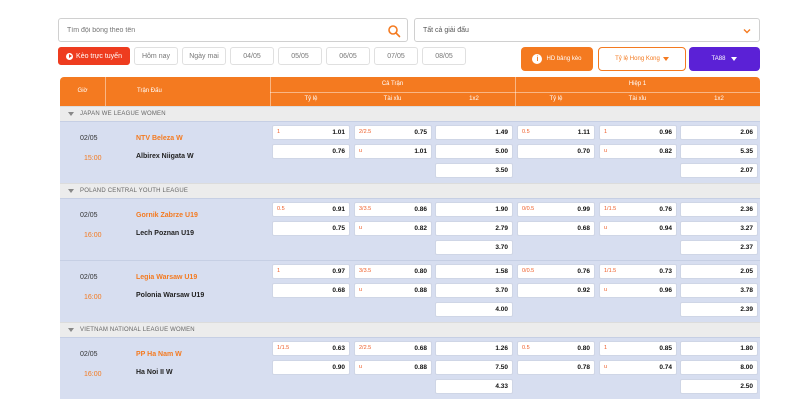  I want to click on away-team: Polonia Warsaw U19, so click(170, 295).